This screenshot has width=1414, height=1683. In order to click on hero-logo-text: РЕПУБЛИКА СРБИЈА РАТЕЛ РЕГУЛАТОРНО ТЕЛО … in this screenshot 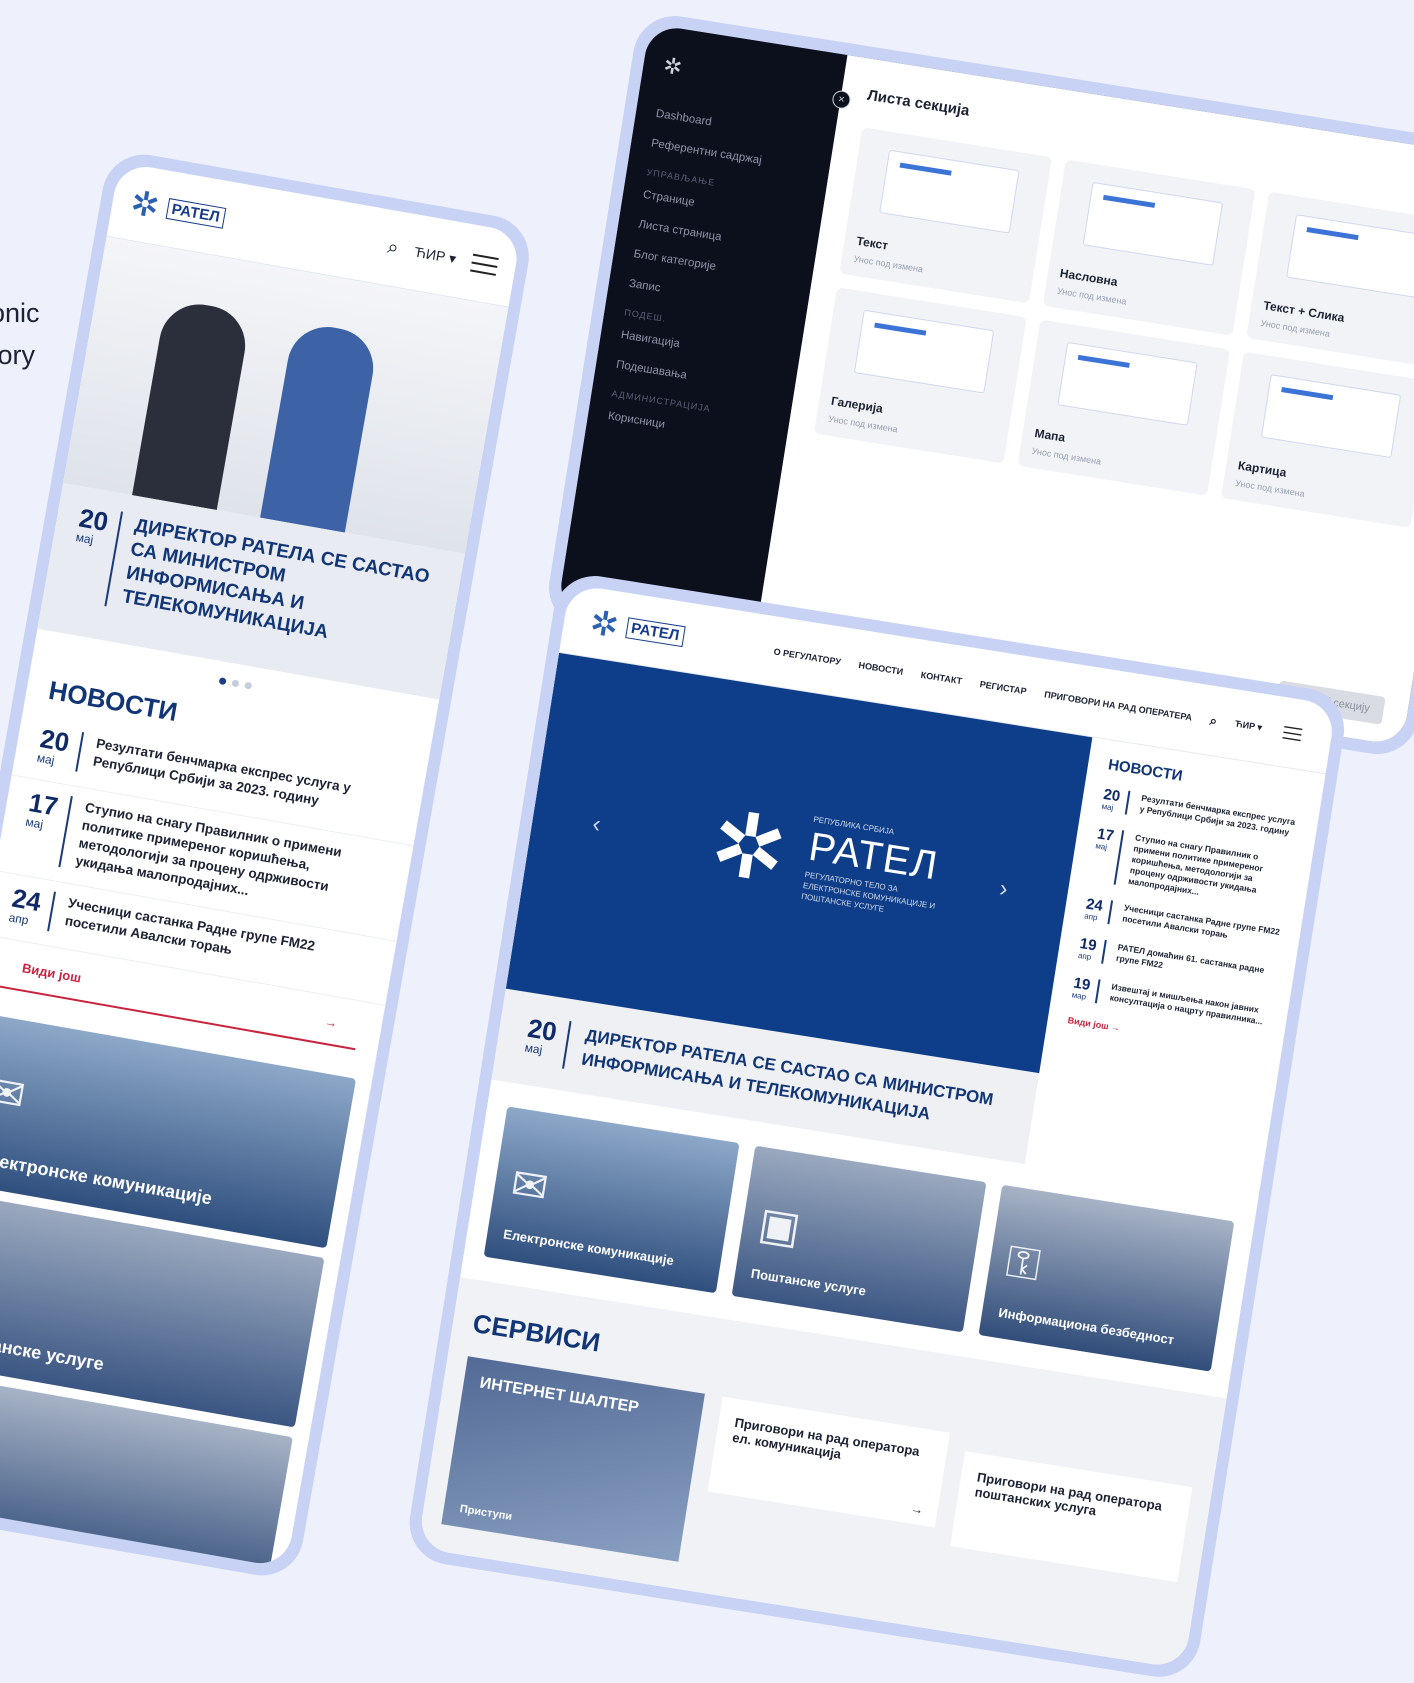, I will do `click(877, 868)`.